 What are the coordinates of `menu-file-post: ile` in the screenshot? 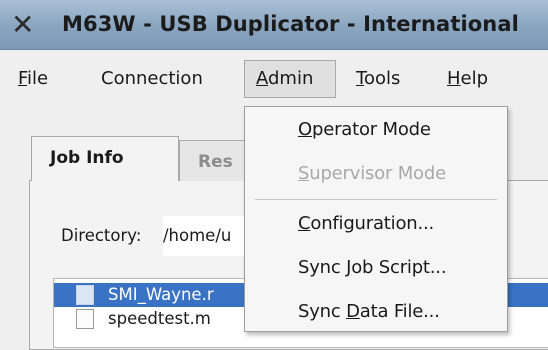 It's located at (38, 78).